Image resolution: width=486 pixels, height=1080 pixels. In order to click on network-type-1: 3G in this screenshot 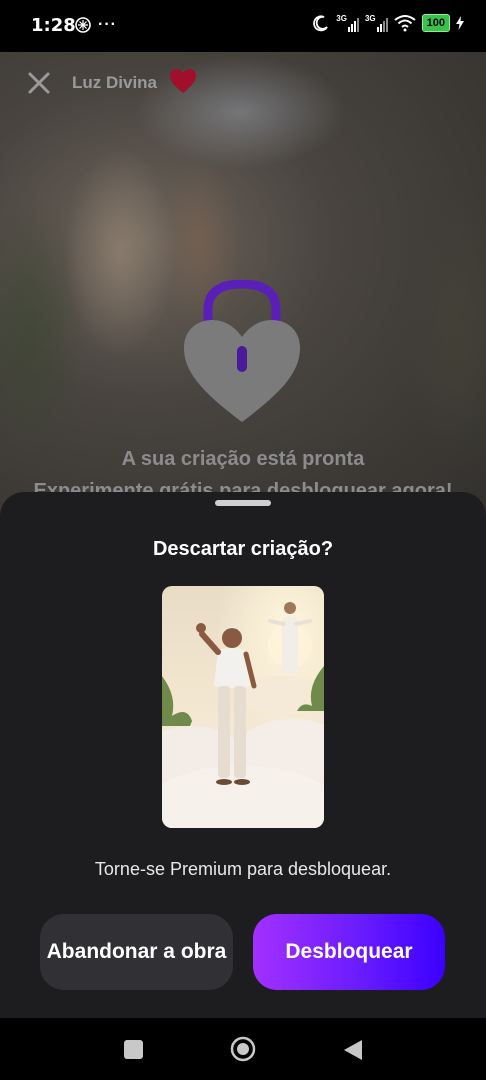, I will do `click(341, 18)`.